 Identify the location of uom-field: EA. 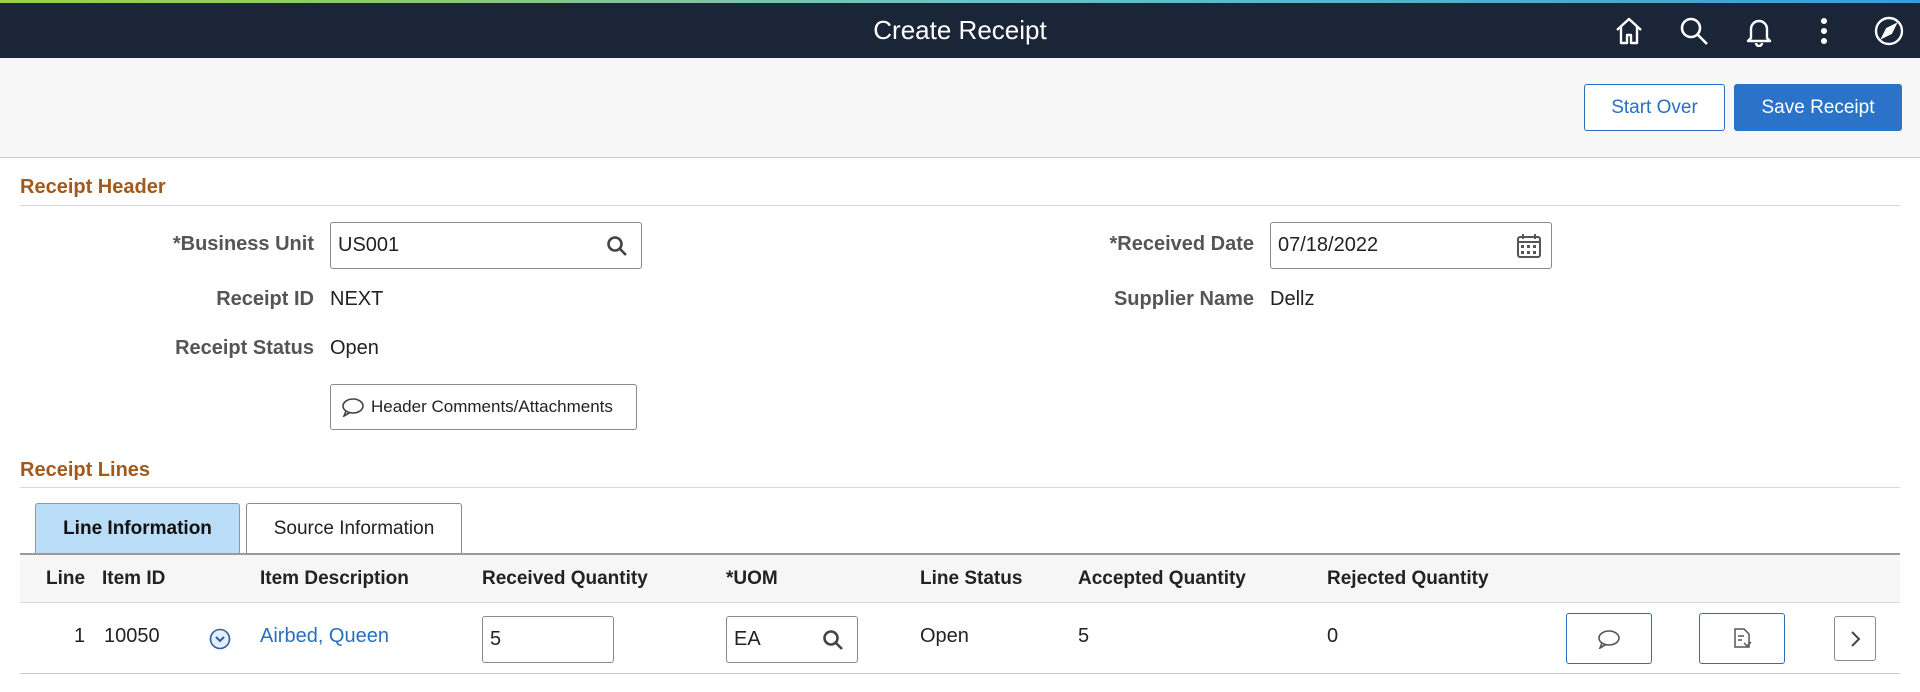
(792, 639).